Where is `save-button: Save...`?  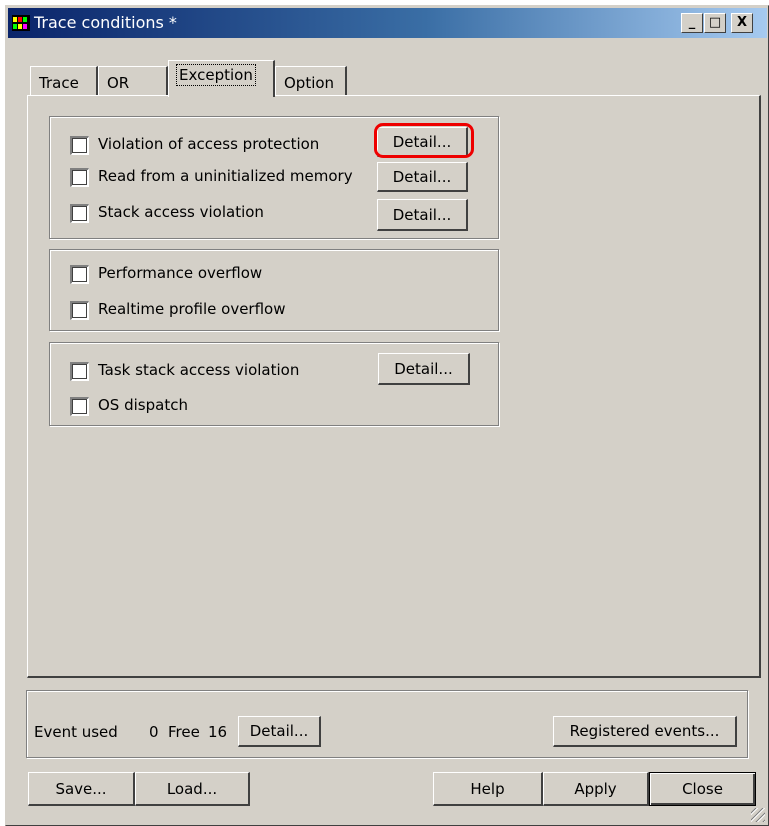 save-button: Save... is located at coordinates (81, 789).